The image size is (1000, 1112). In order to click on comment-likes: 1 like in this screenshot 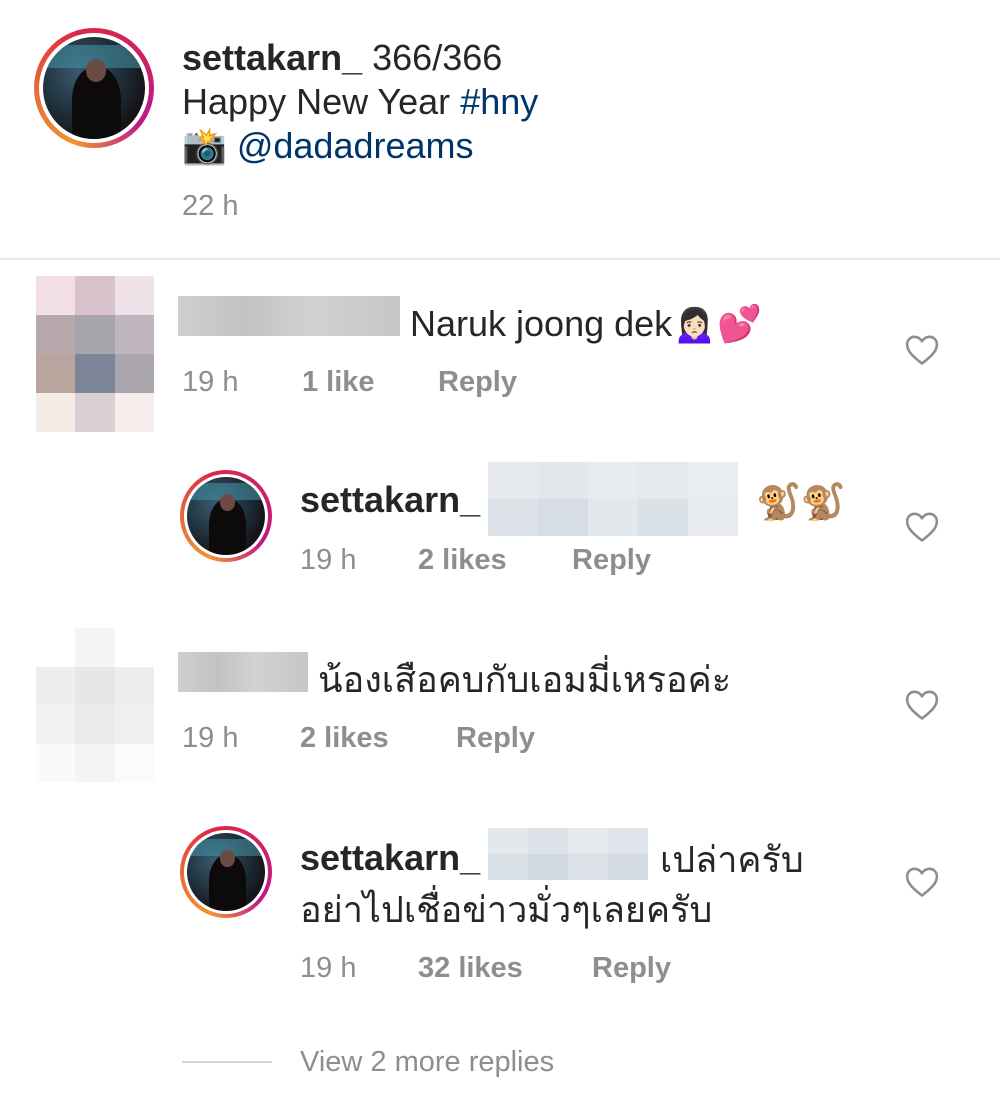, I will do `click(338, 382)`.